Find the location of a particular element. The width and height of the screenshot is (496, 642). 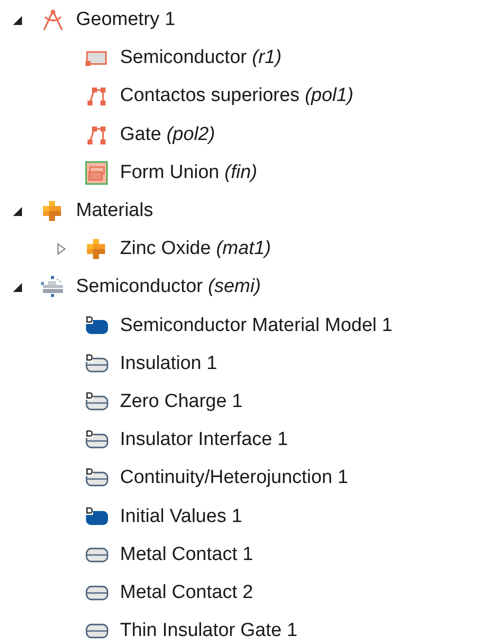

tree-item-label: Zinc Oxide (mat1) is located at coordinates (195, 249).